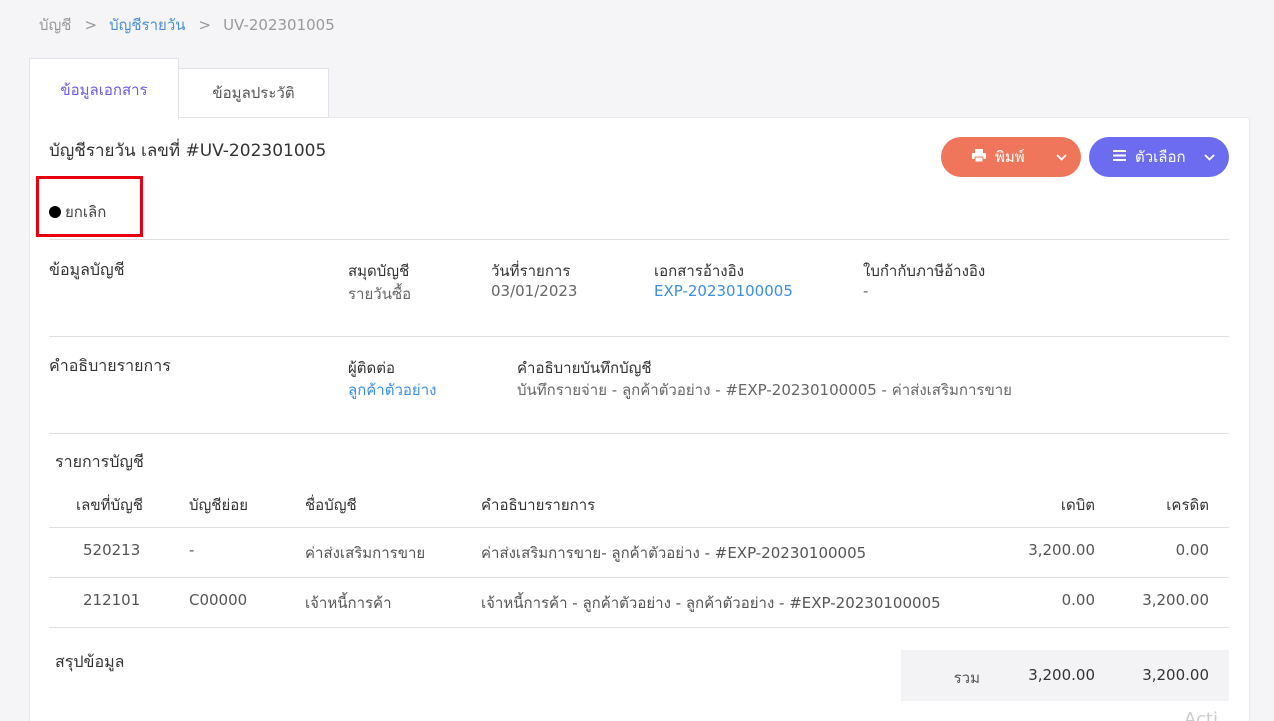  Describe the element at coordinates (1078, 600) in the screenshot. I see `cell-debit: 0.00` at that location.